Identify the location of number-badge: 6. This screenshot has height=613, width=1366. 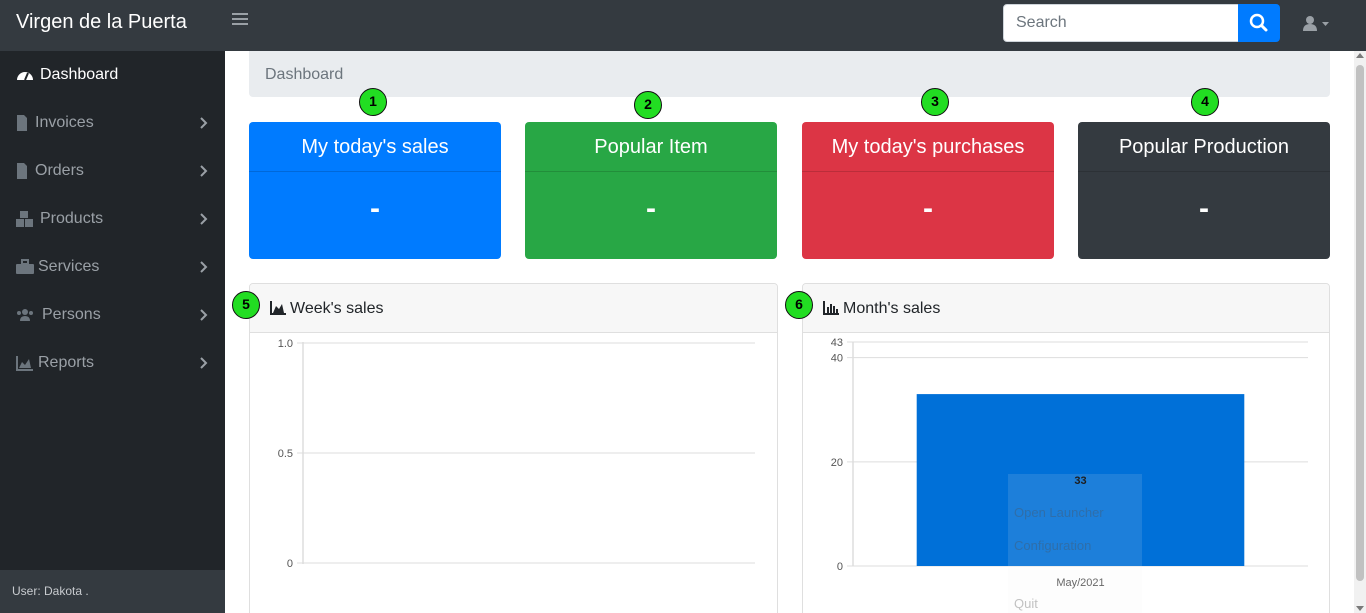
(799, 305).